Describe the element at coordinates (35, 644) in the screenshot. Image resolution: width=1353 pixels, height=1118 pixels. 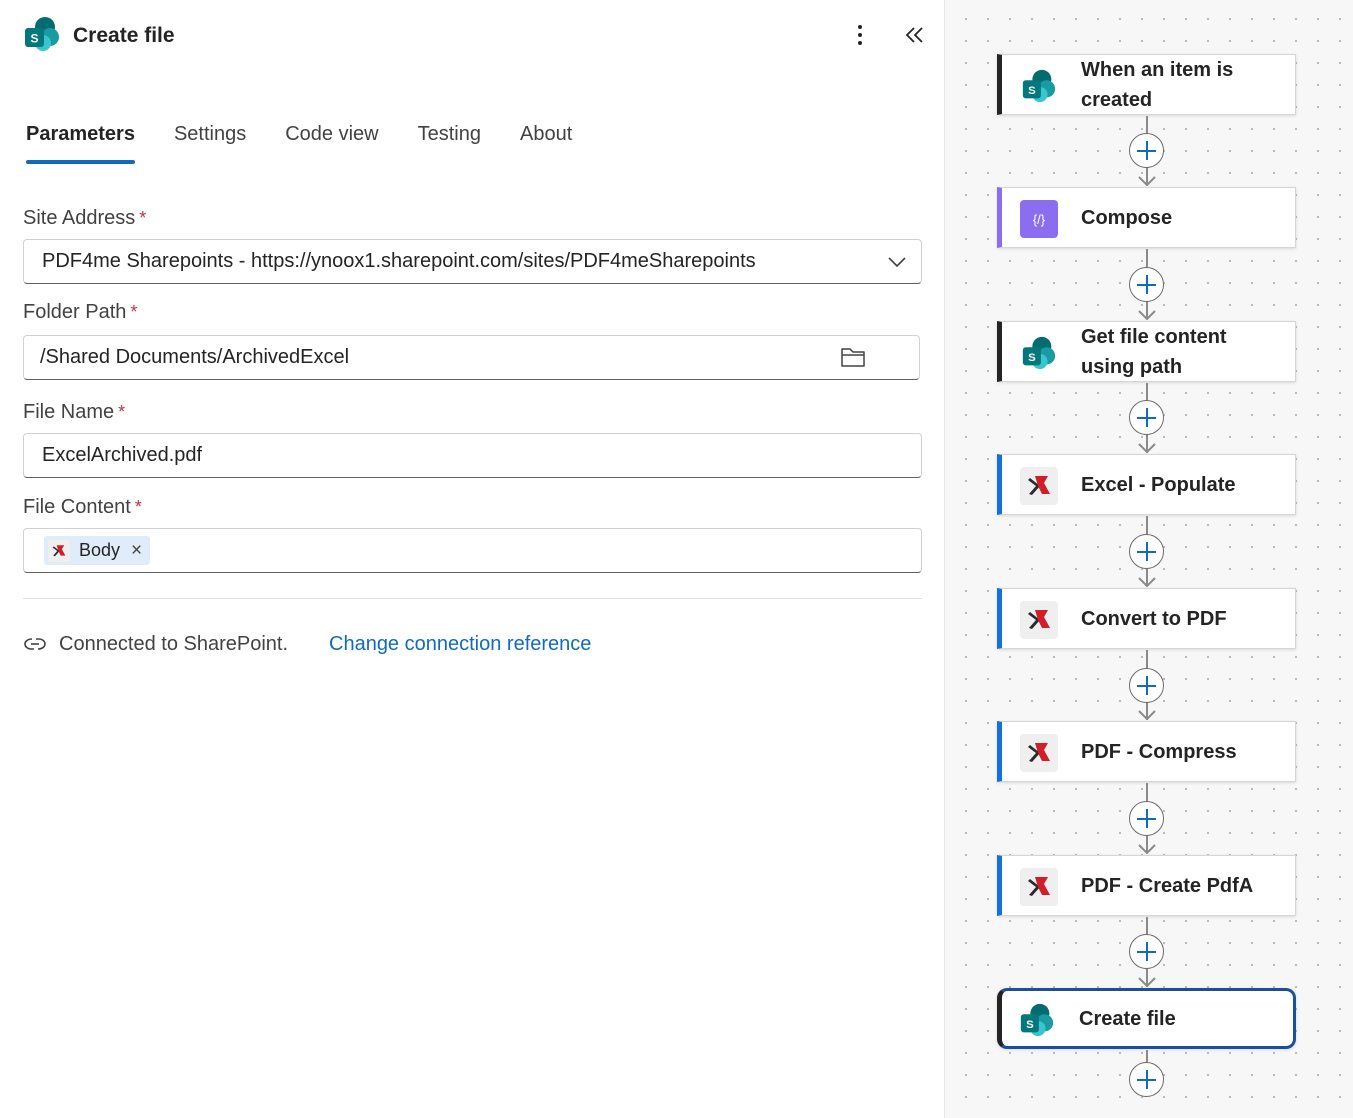
I see `link-icon` at that location.